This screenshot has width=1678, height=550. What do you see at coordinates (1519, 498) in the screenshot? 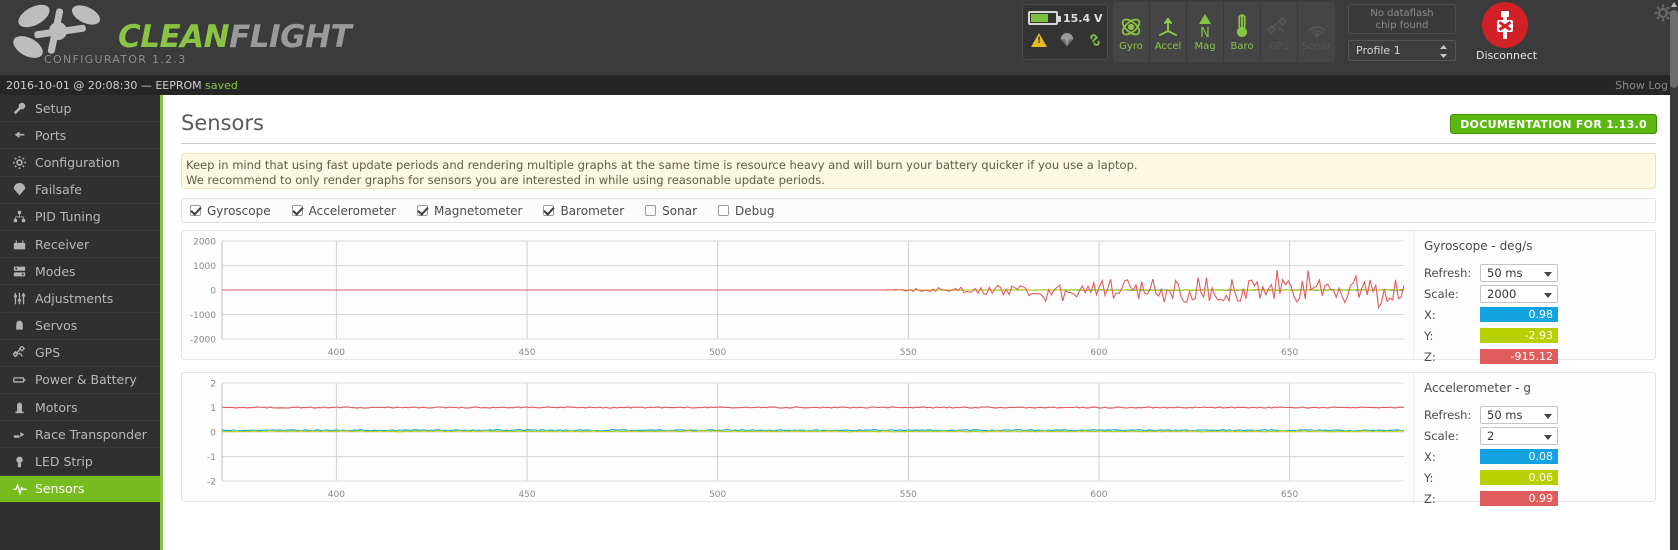
I see `accel-z-value: 0.99` at bounding box center [1519, 498].